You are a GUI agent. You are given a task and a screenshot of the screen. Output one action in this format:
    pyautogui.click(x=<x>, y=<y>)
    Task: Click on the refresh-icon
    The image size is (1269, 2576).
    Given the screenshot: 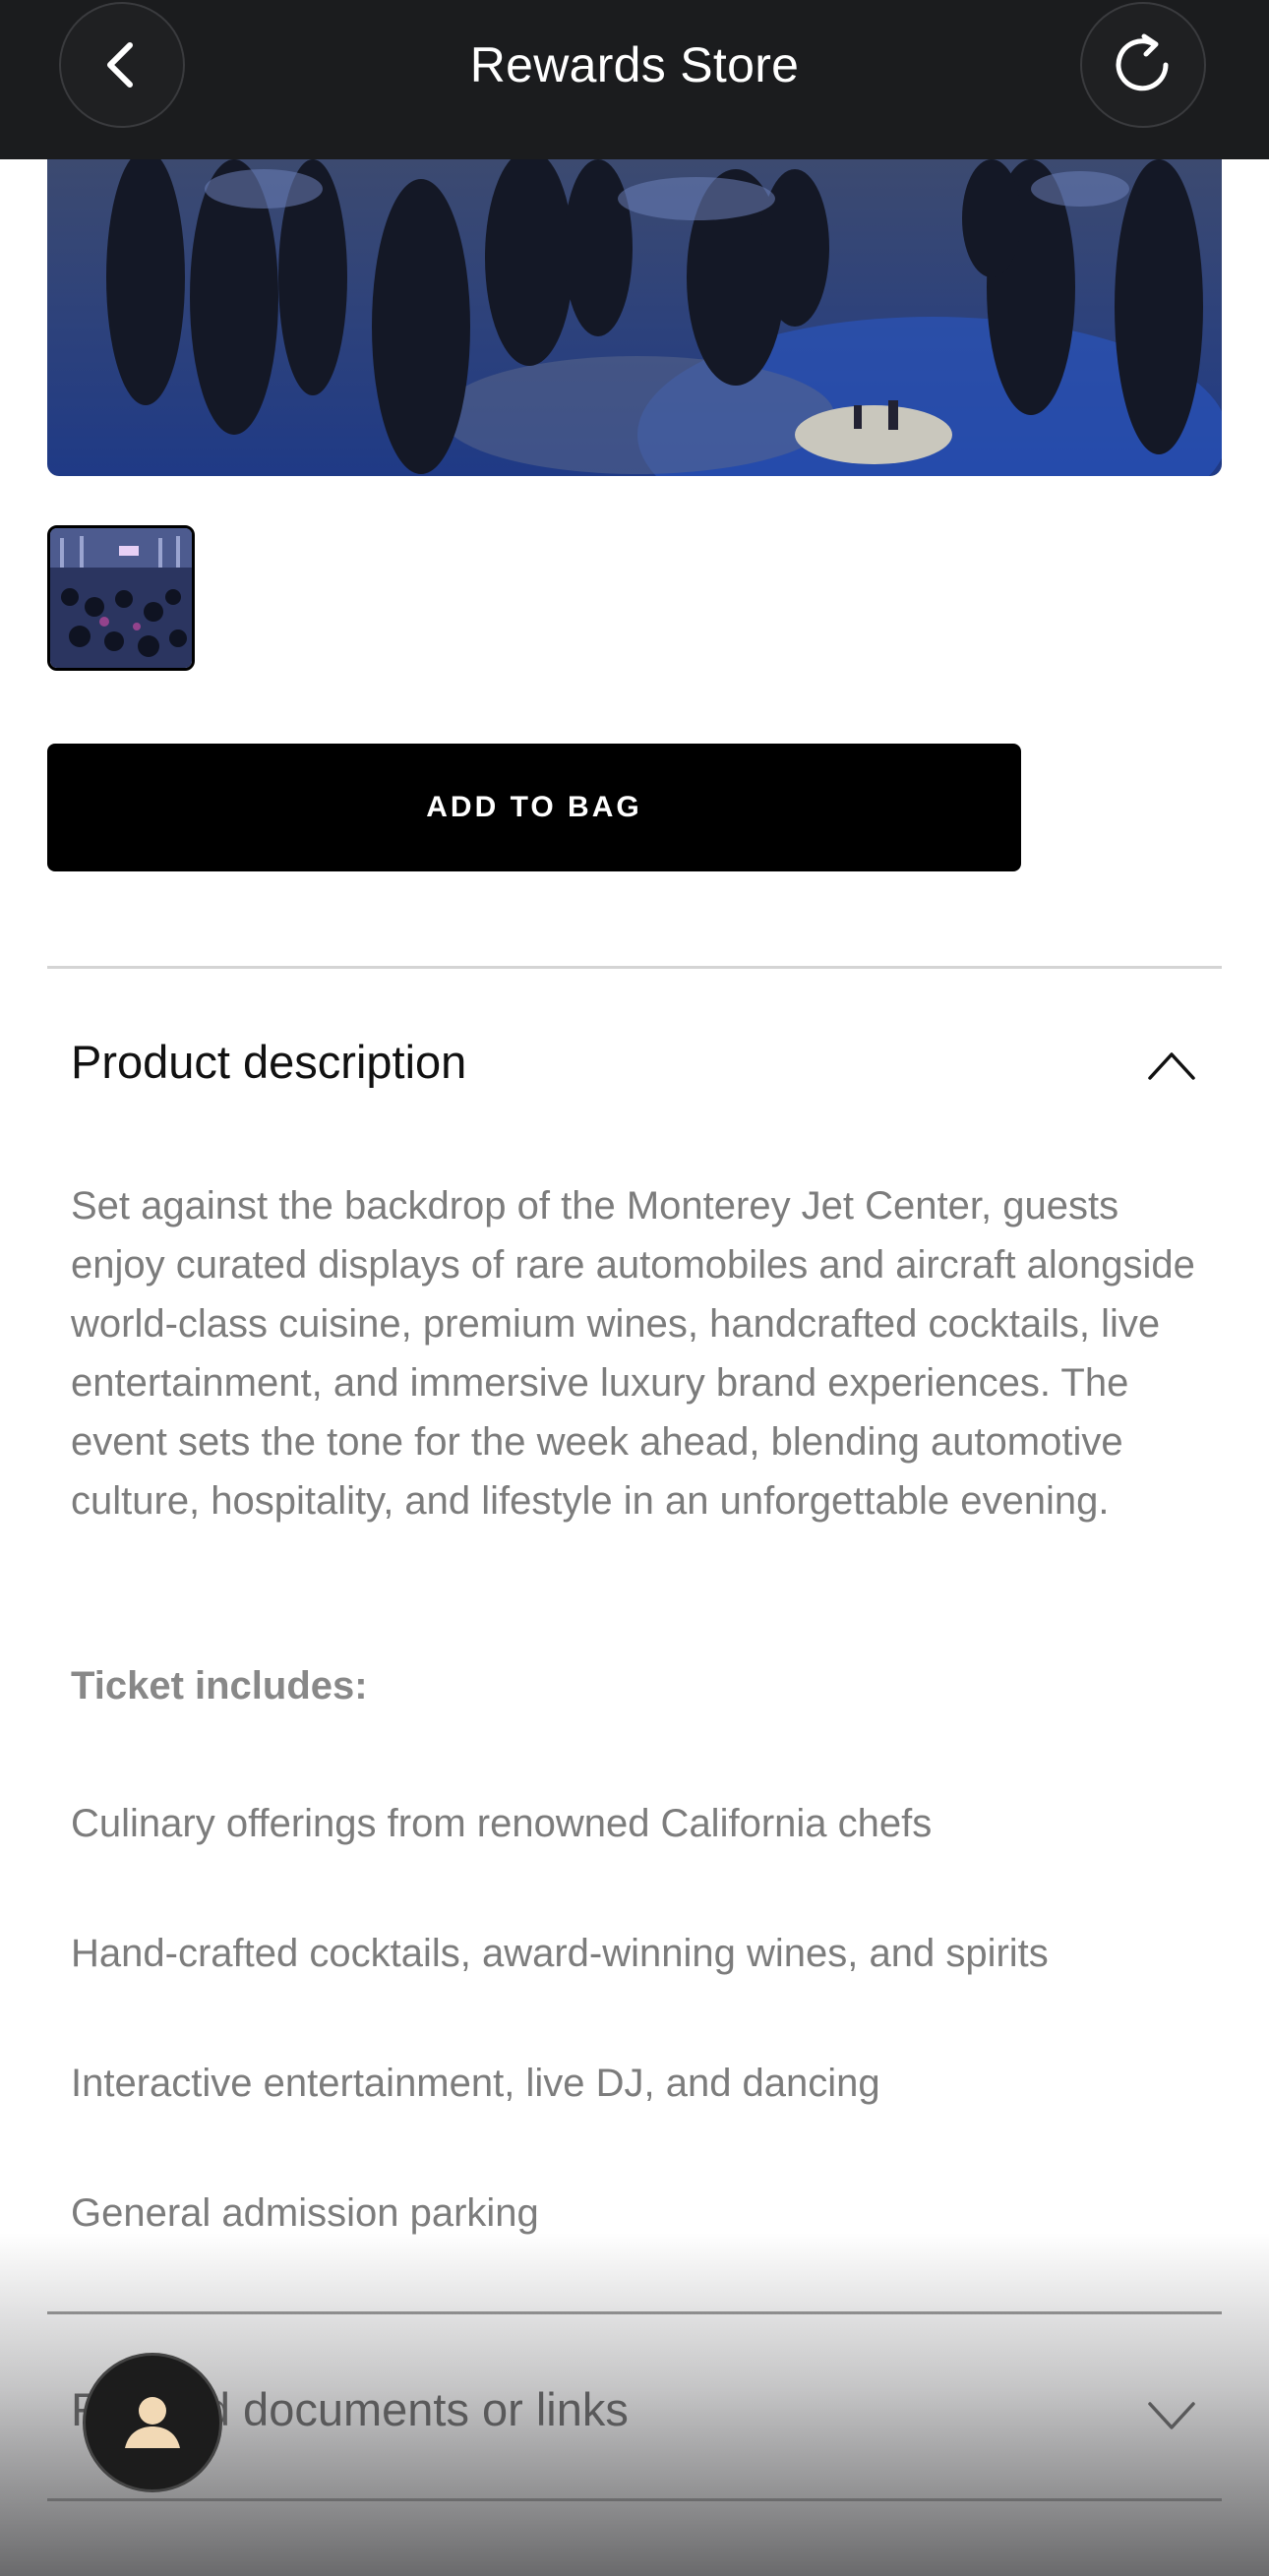 What is the action you would take?
    pyautogui.click(x=1142, y=62)
    